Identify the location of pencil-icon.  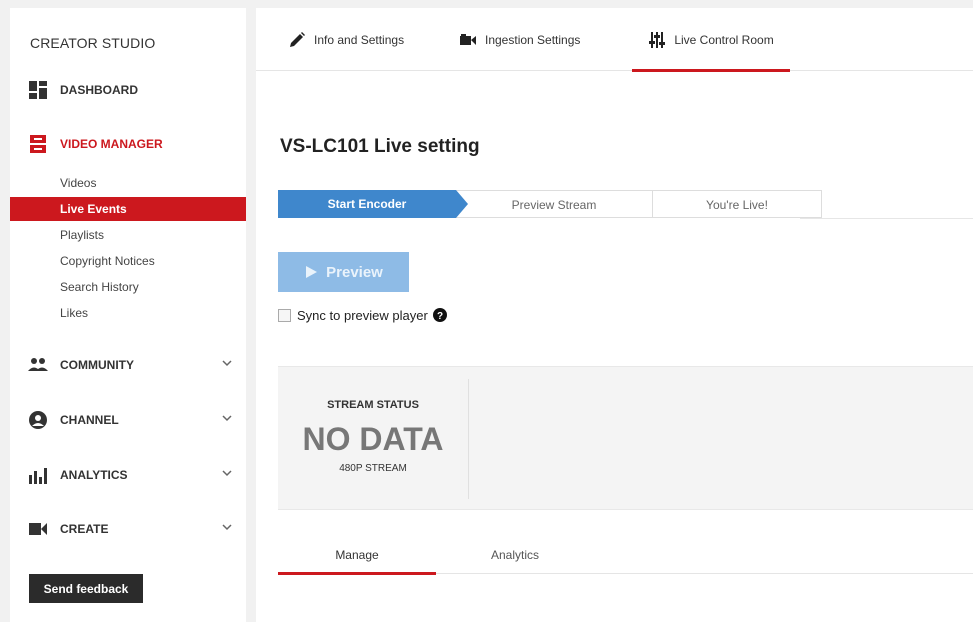
(297, 39).